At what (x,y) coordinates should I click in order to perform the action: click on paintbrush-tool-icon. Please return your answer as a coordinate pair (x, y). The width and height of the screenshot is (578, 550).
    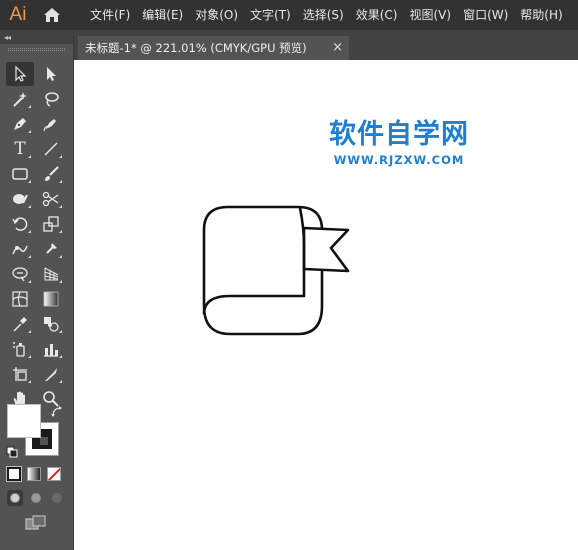
    Looking at the image, I should click on (52, 173).